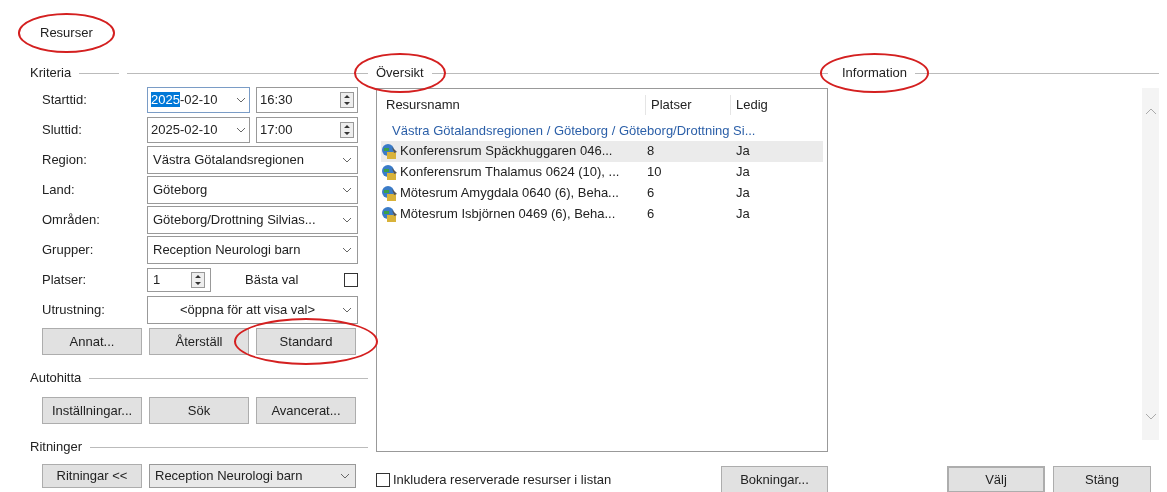  Describe the element at coordinates (307, 129) in the screenshot. I see `time-field: 17:00` at that location.